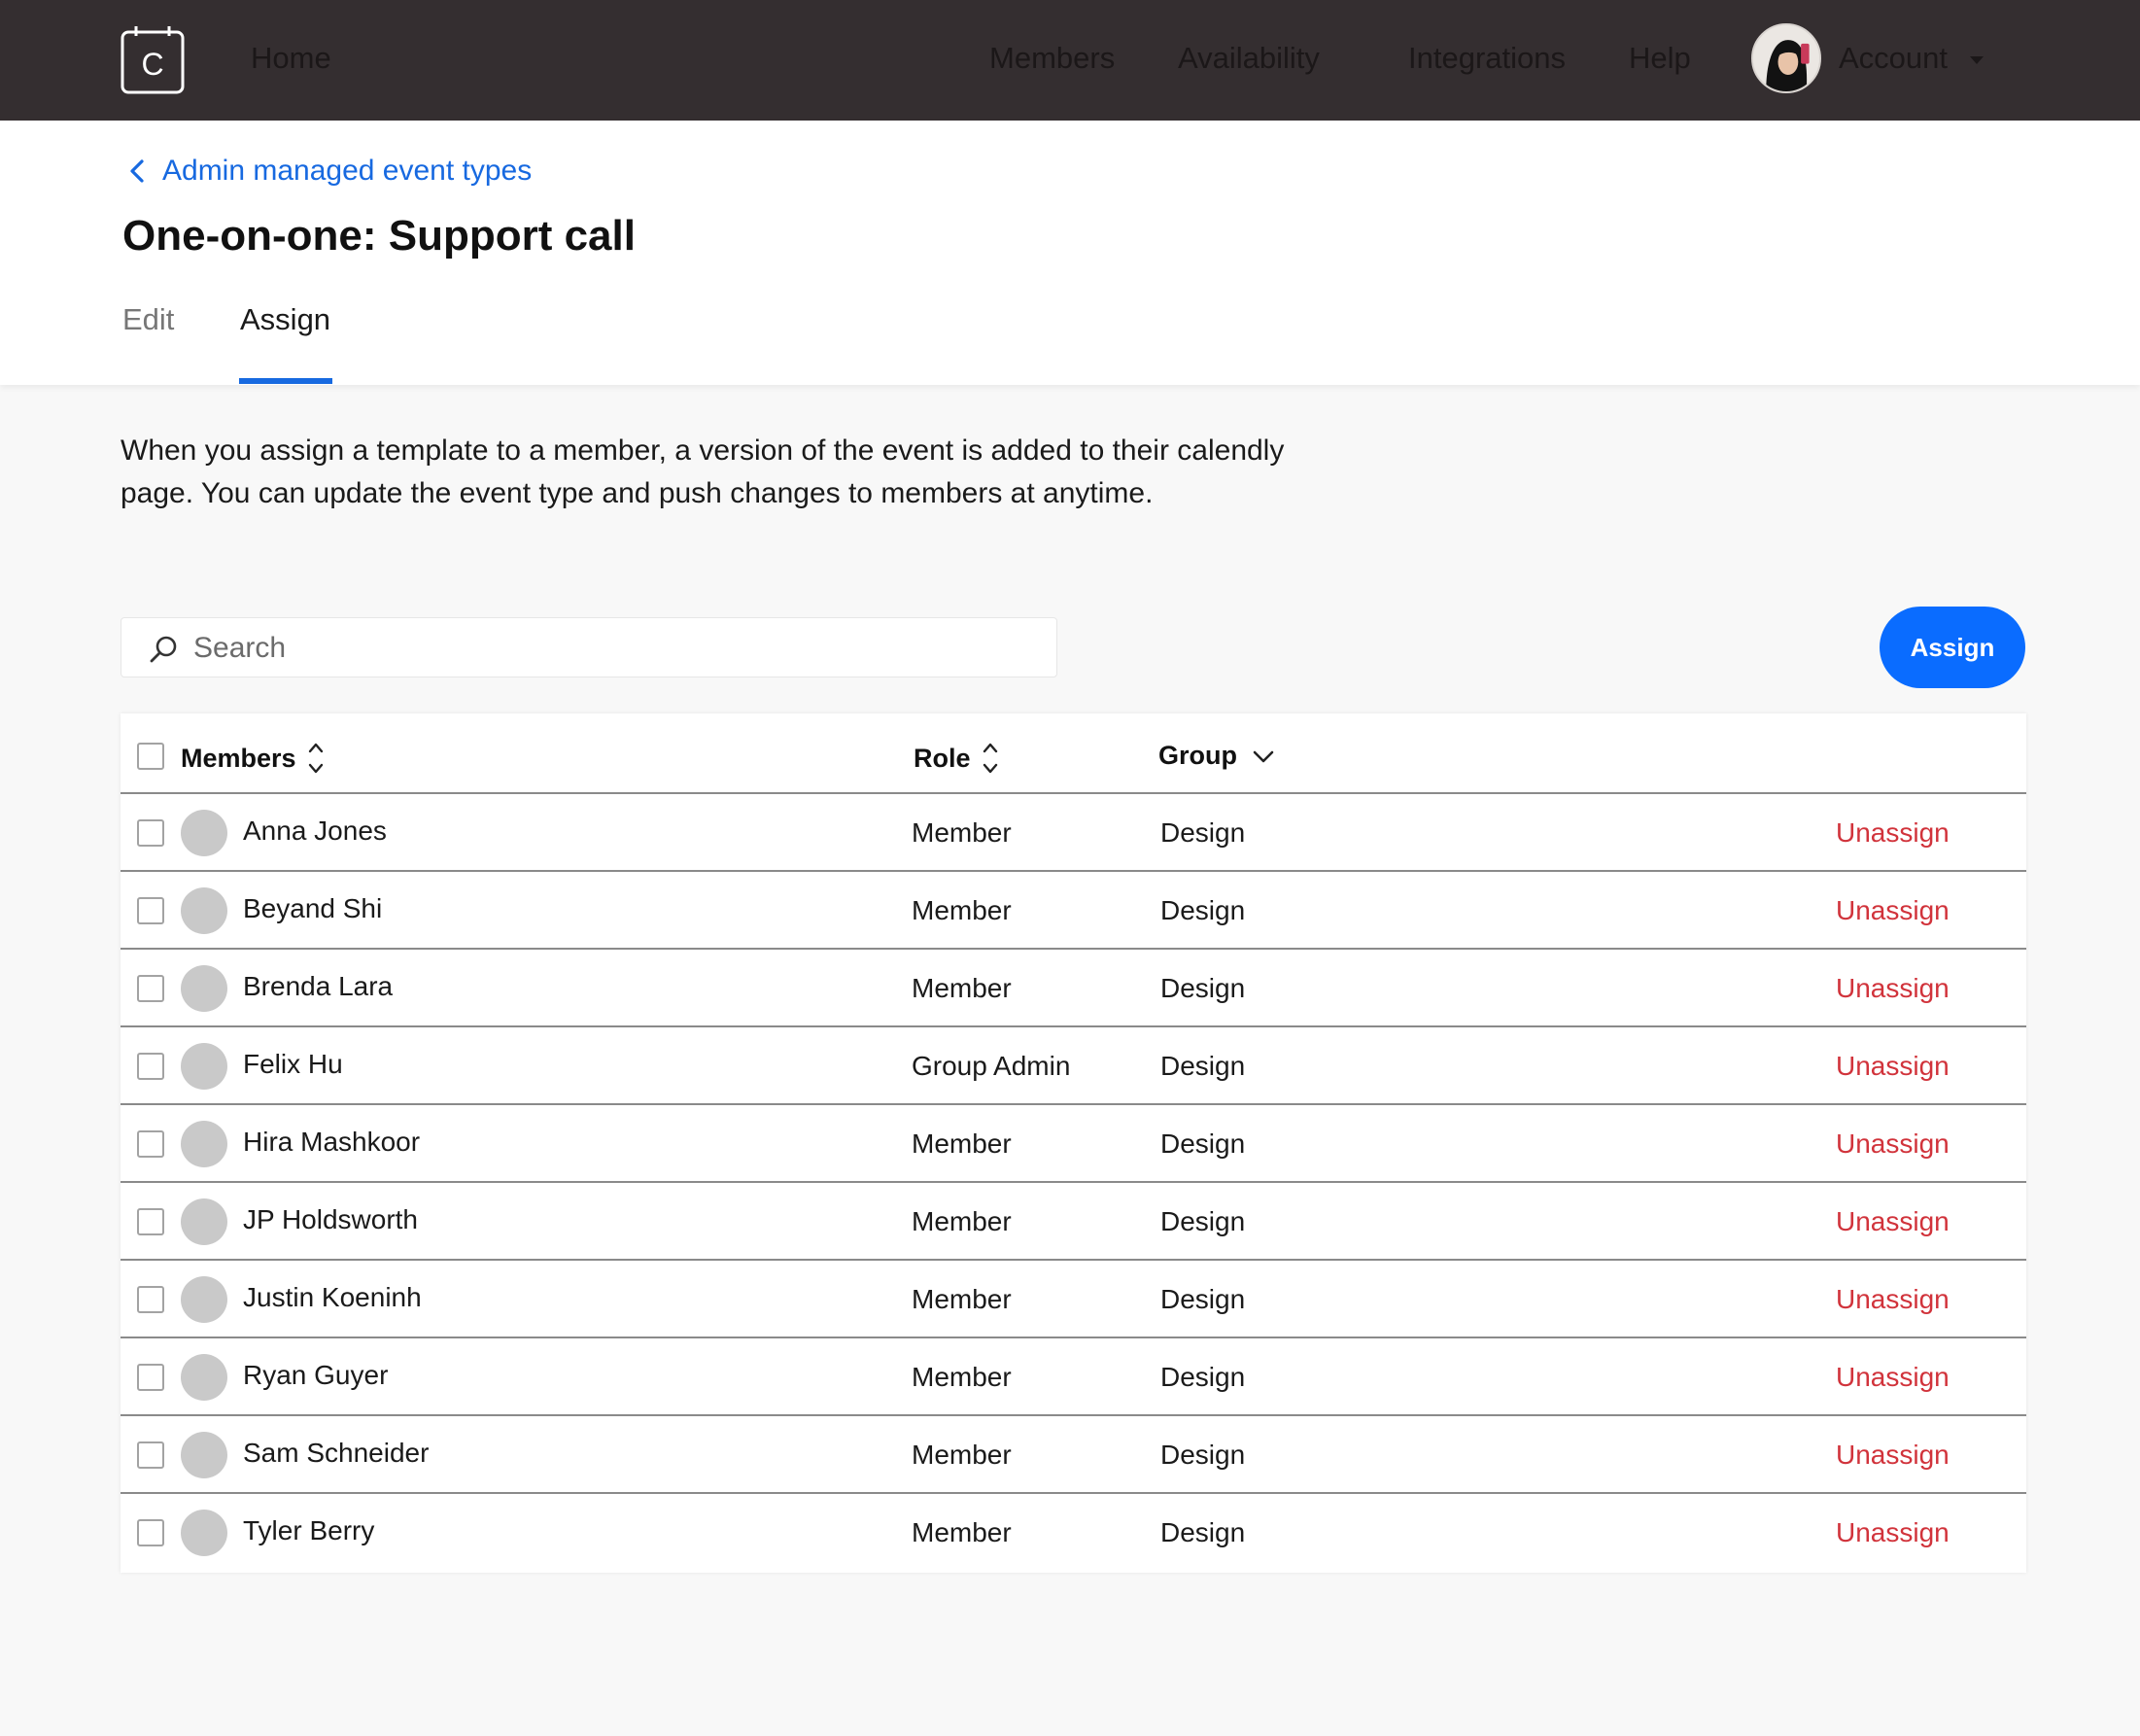 This screenshot has width=2140, height=1736. What do you see at coordinates (1073, 1299) in the screenshot?
I see `table-row: Justin Koeninh Member Design Unassign` at bounding box center [1073, 1299].